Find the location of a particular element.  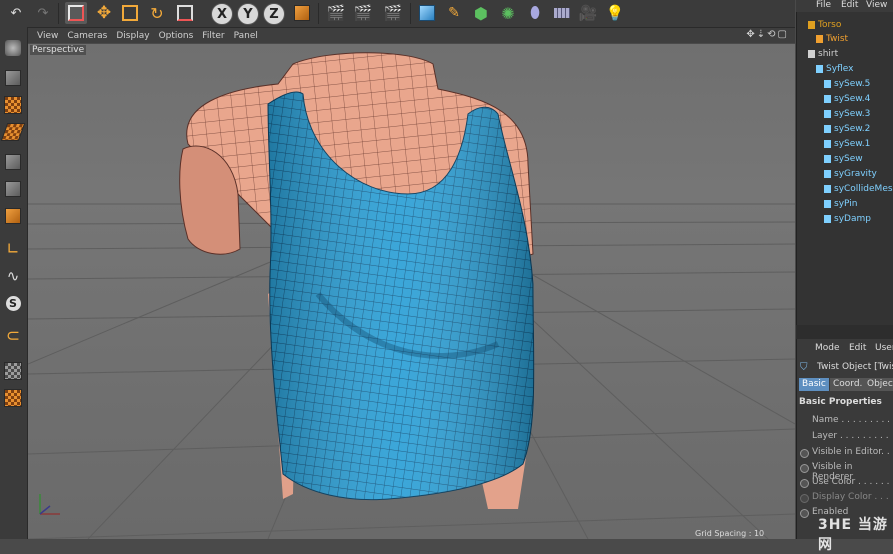

radio-visible-editor is located at coordinates (804, 453).